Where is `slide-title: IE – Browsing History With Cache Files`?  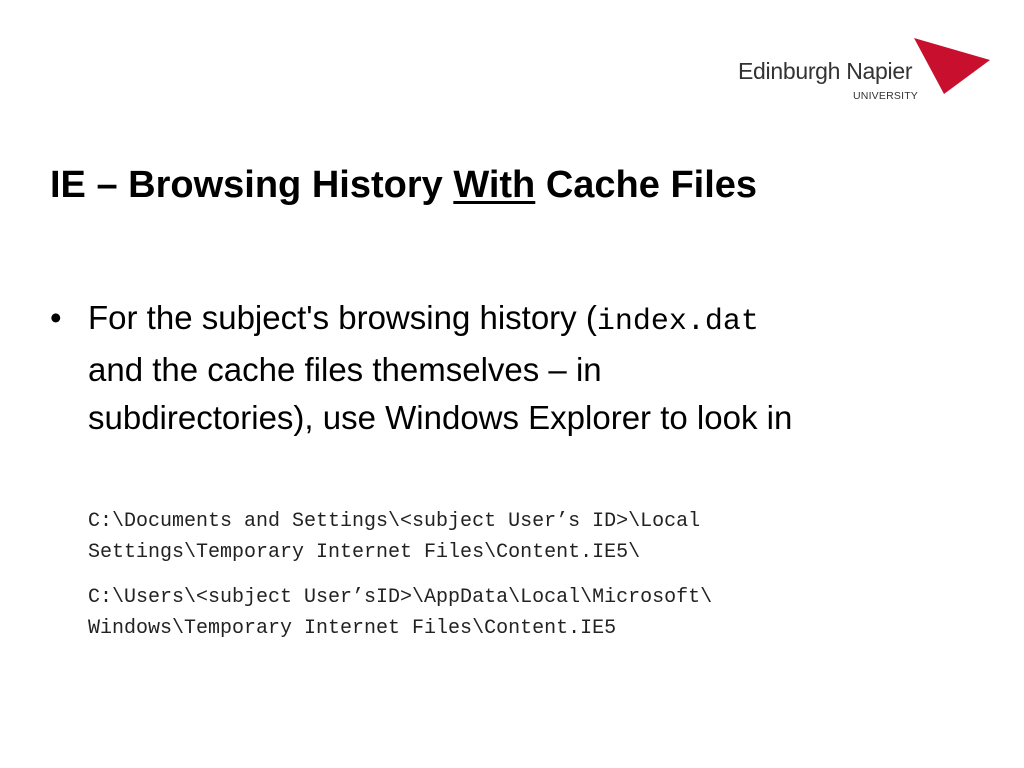 slide-title: IE – Browsing History With Cache Files is located at coordinates (403, 185).